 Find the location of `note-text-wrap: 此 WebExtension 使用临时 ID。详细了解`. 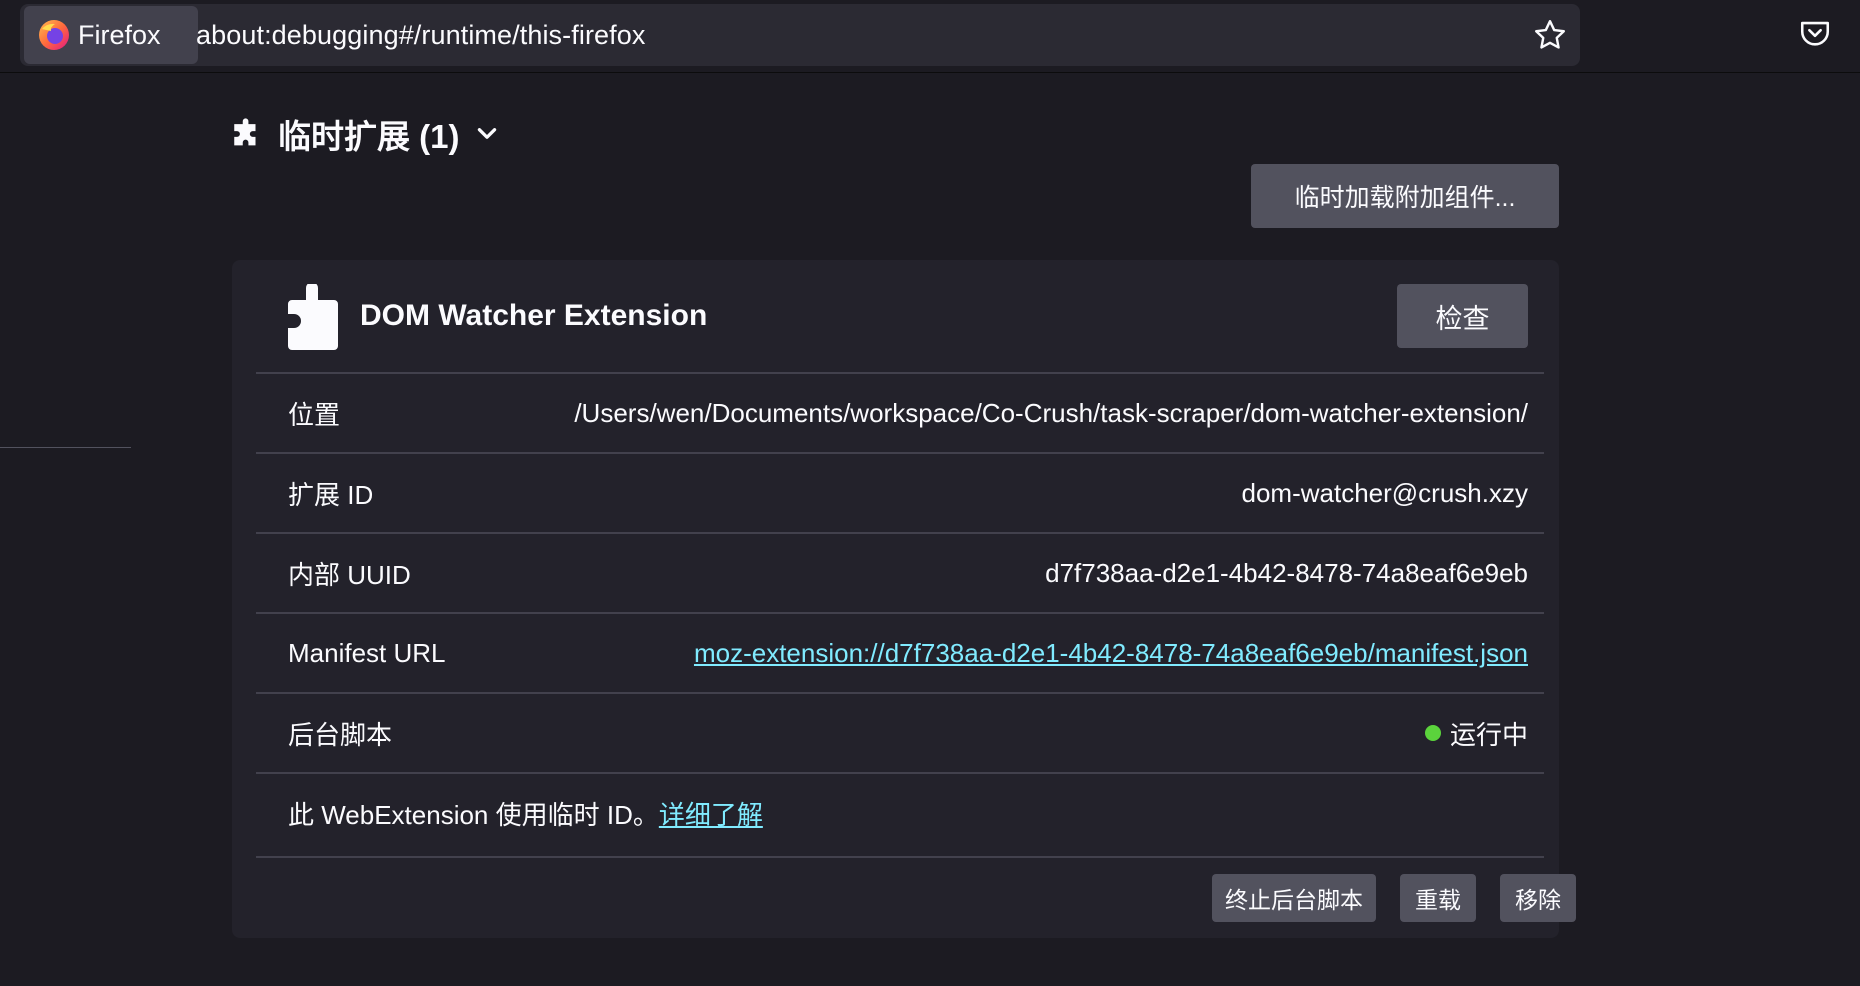

note-text-wrap: 此 WebExtension 使用临时 ID。详细了解 is located at coordinates (525, 813).